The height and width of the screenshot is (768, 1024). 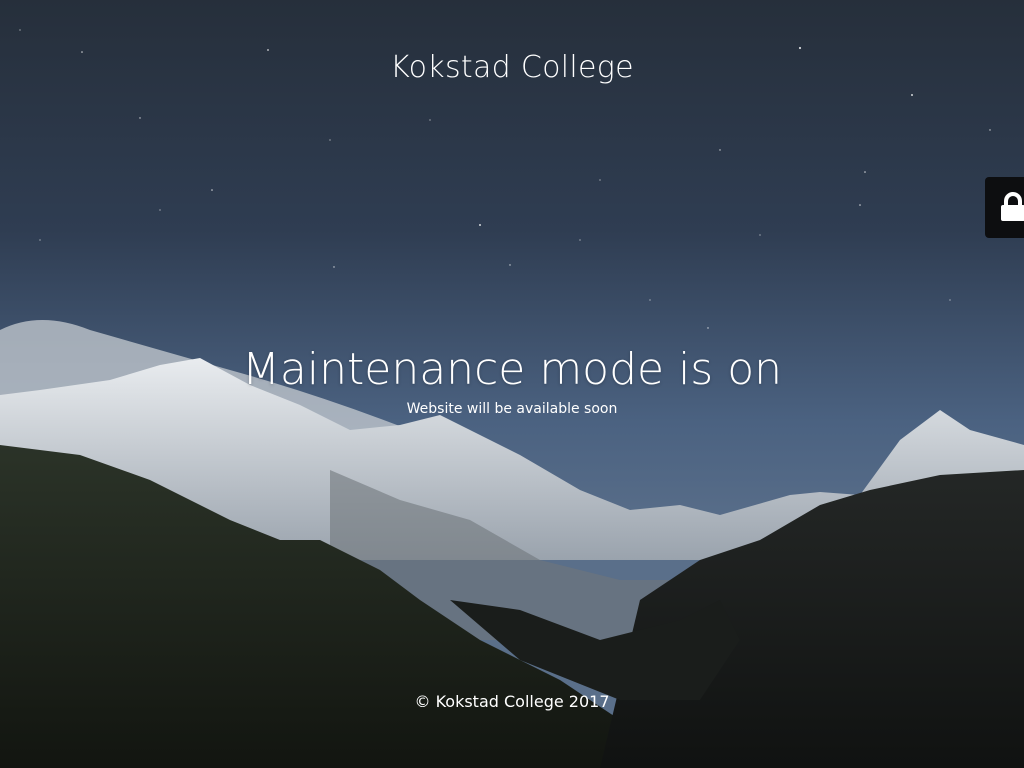 What do you see at coordinates (1012, 206) in the screenshot?
I see `lock-icon` at bounding box center [1012, 206].